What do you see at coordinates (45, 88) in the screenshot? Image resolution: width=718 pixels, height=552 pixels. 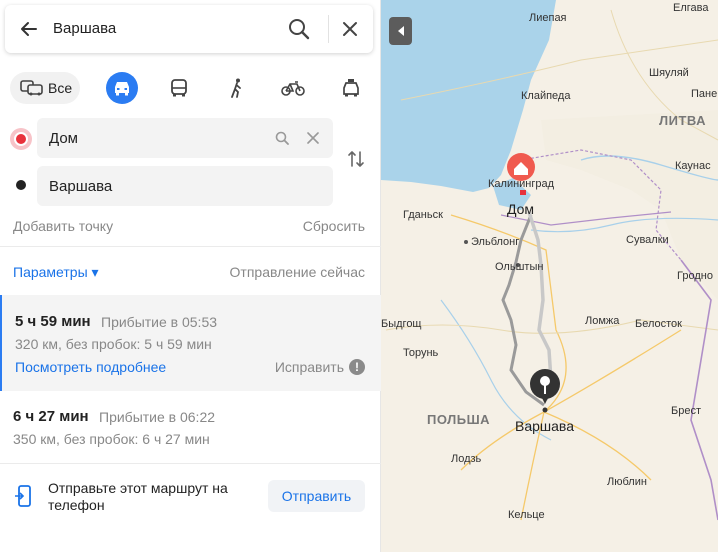 I see `mode-all-button: Все` at bounding box center [45, 88].